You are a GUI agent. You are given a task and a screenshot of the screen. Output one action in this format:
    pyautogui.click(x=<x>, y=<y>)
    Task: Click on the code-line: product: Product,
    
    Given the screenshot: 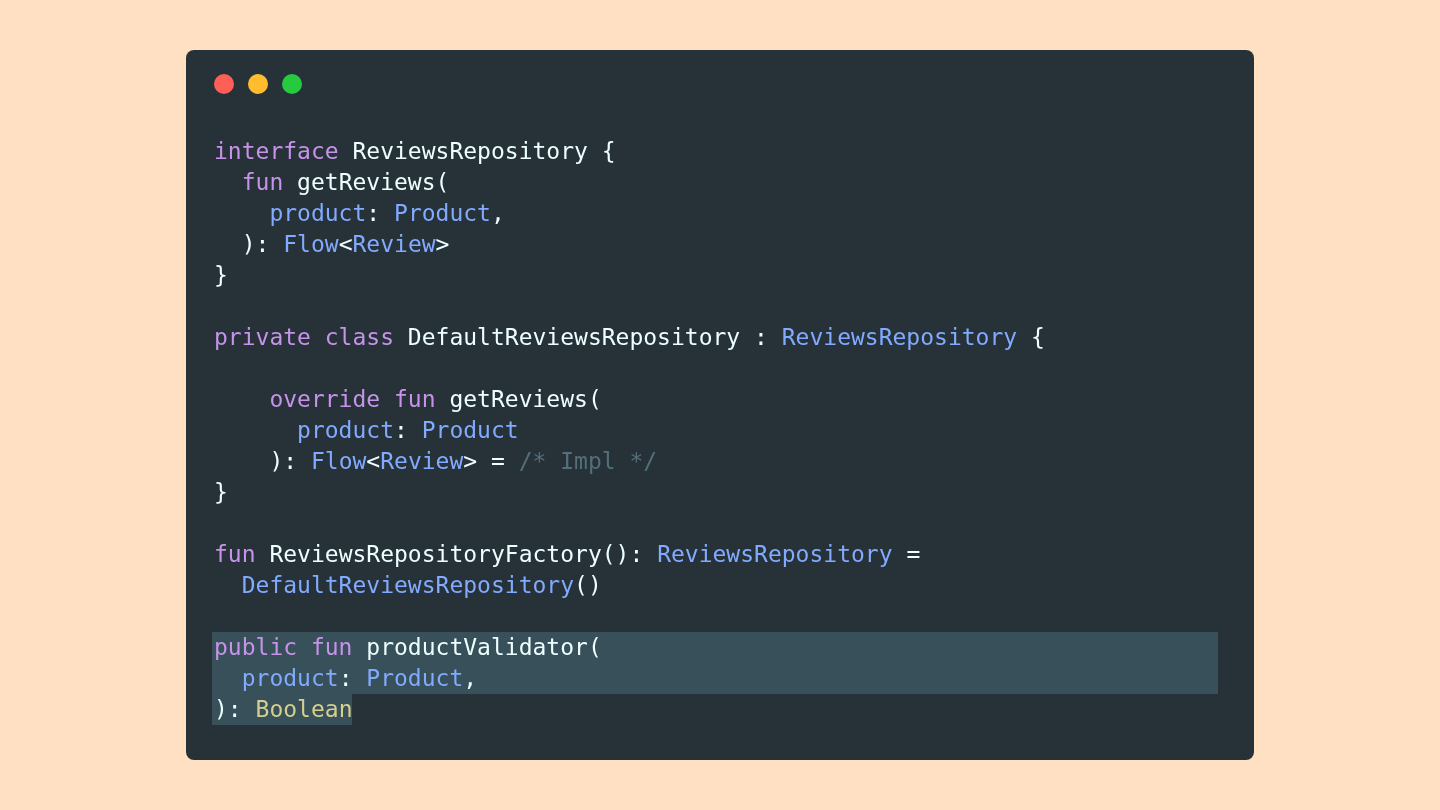 What is the action you would take?
    pyautogui.click(x=386, y=213)
    